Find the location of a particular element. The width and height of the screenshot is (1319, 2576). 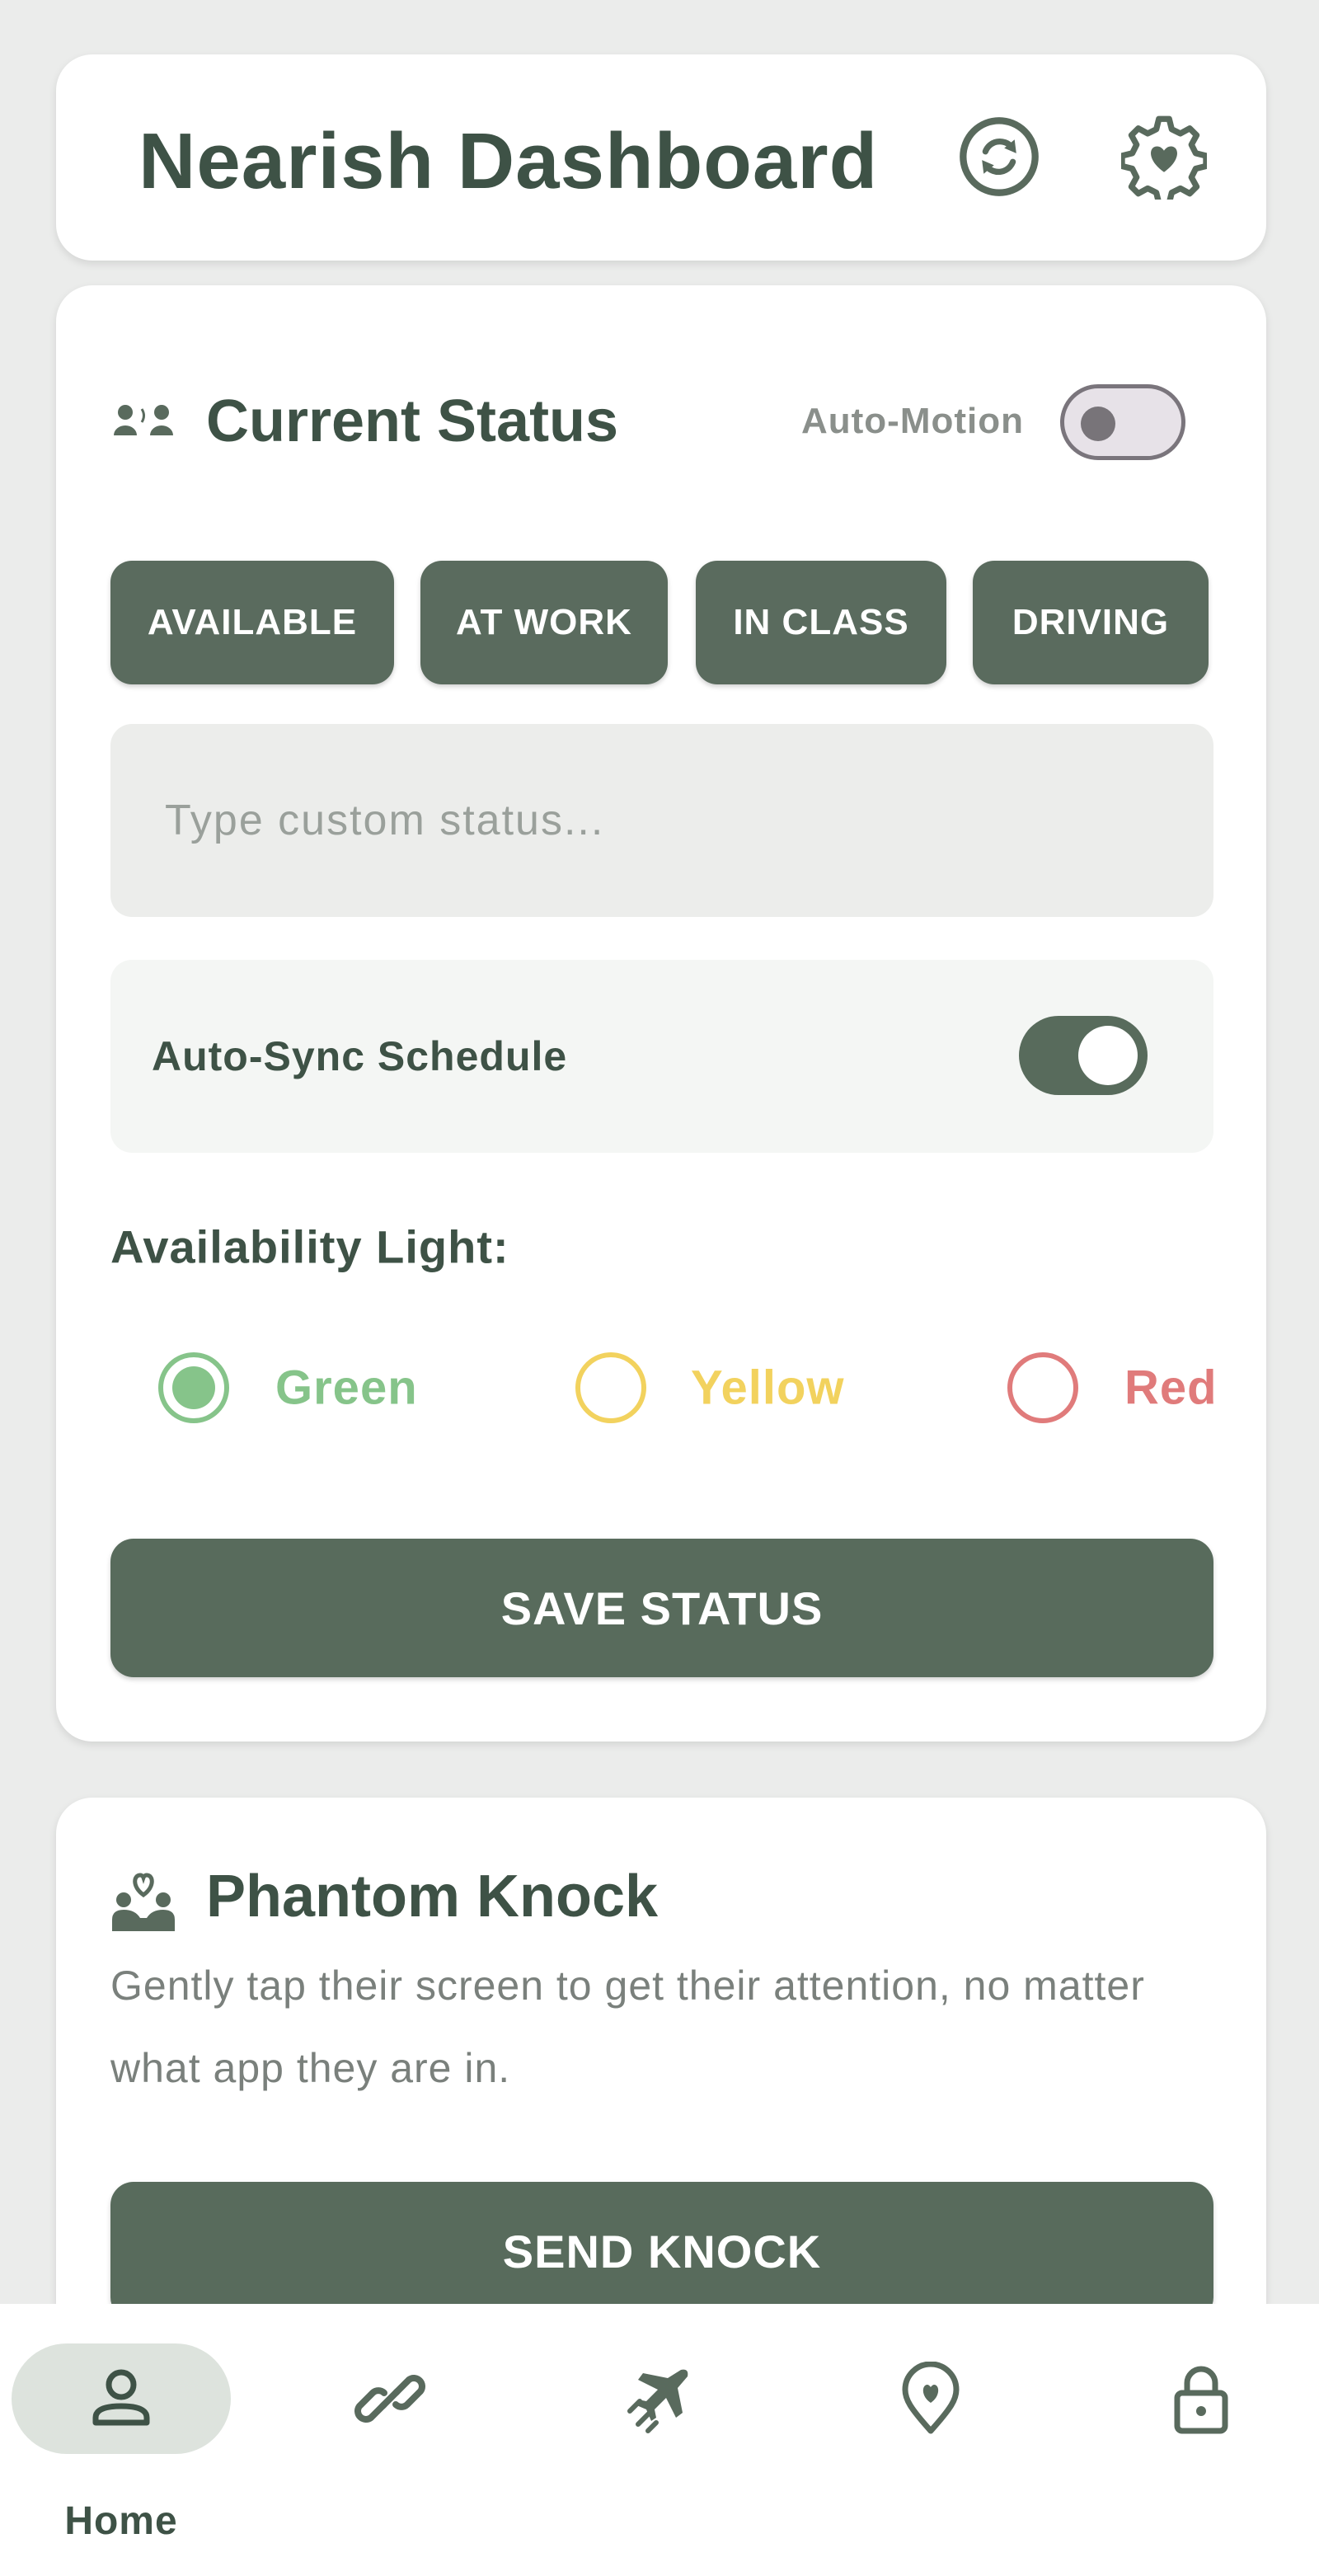

save-status-button: SAVE STATUS is located at coordinates (661, 1608).